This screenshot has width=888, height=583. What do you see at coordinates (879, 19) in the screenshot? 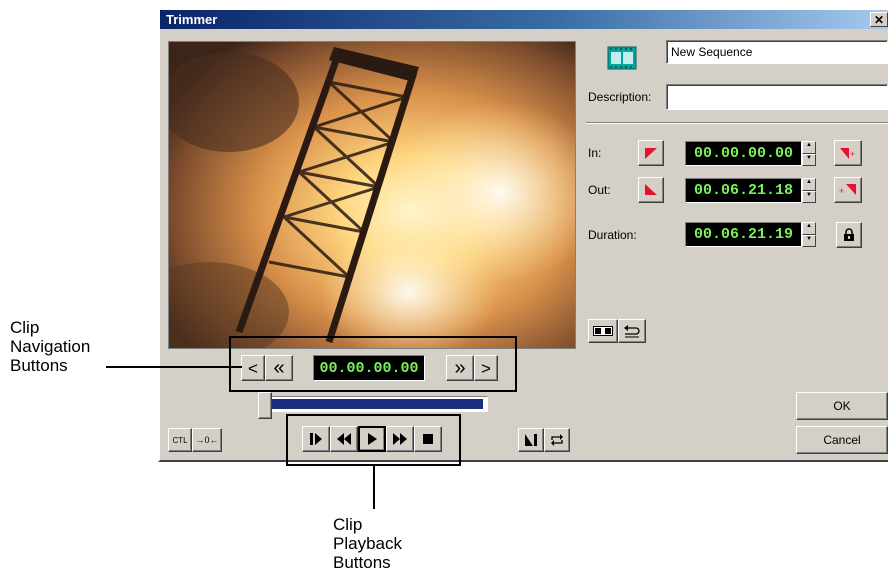
I see `close-button: ✕` at bounding box center [879, 19].